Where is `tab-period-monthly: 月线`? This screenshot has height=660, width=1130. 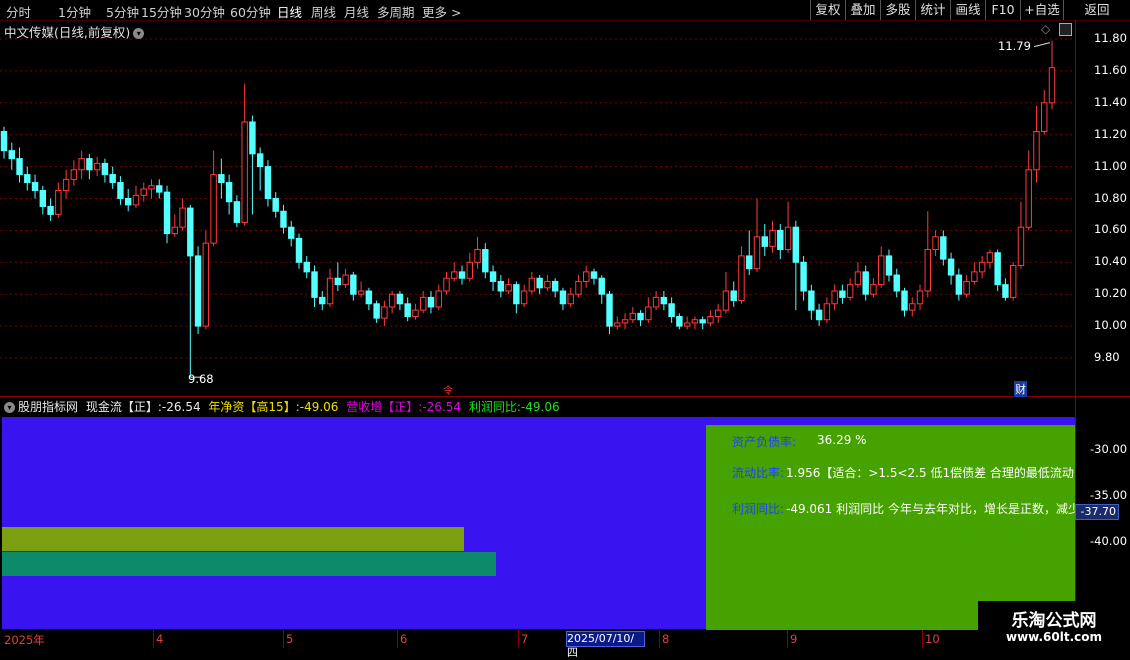 tab-period-monthly: 月线 is located at coordinates (356, 11).